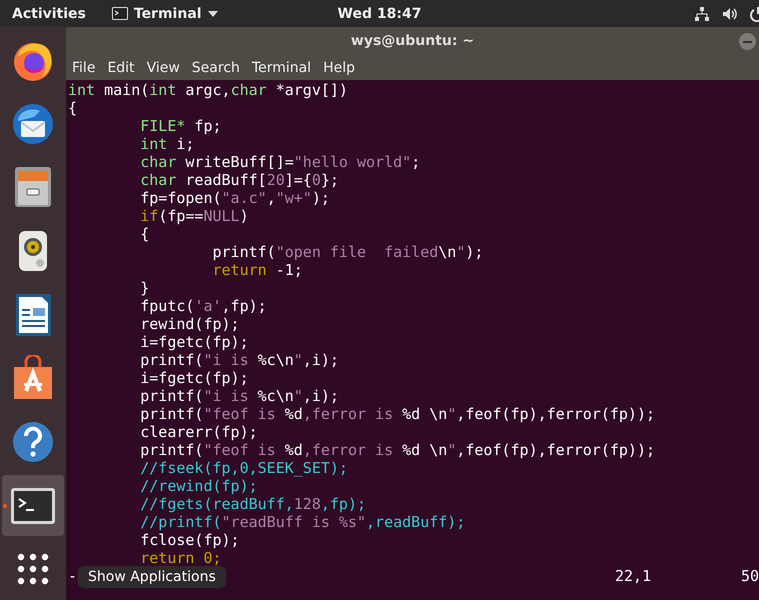 The image size is (759, 600). I want to click on help-icon, so click(33, 441).